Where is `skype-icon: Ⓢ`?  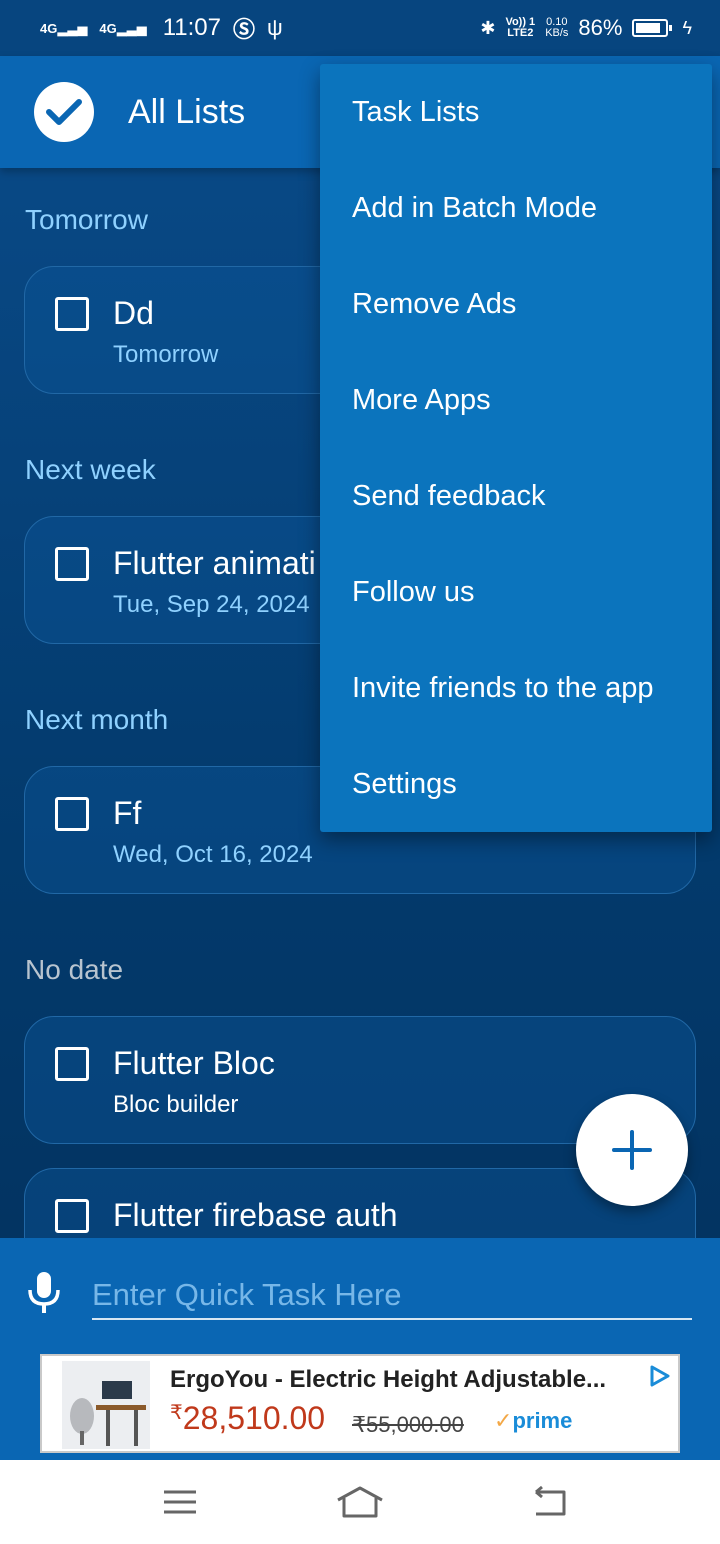 skype-icon: Ⓢ is located at coordinates (243, 29).